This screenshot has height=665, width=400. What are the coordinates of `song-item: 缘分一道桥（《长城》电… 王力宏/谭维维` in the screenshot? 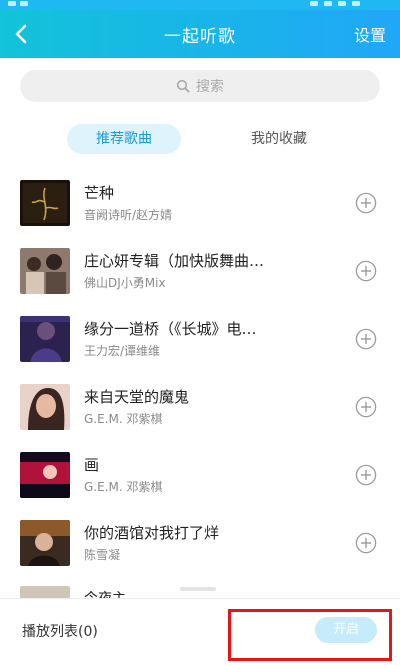 It's located at (200, 349).